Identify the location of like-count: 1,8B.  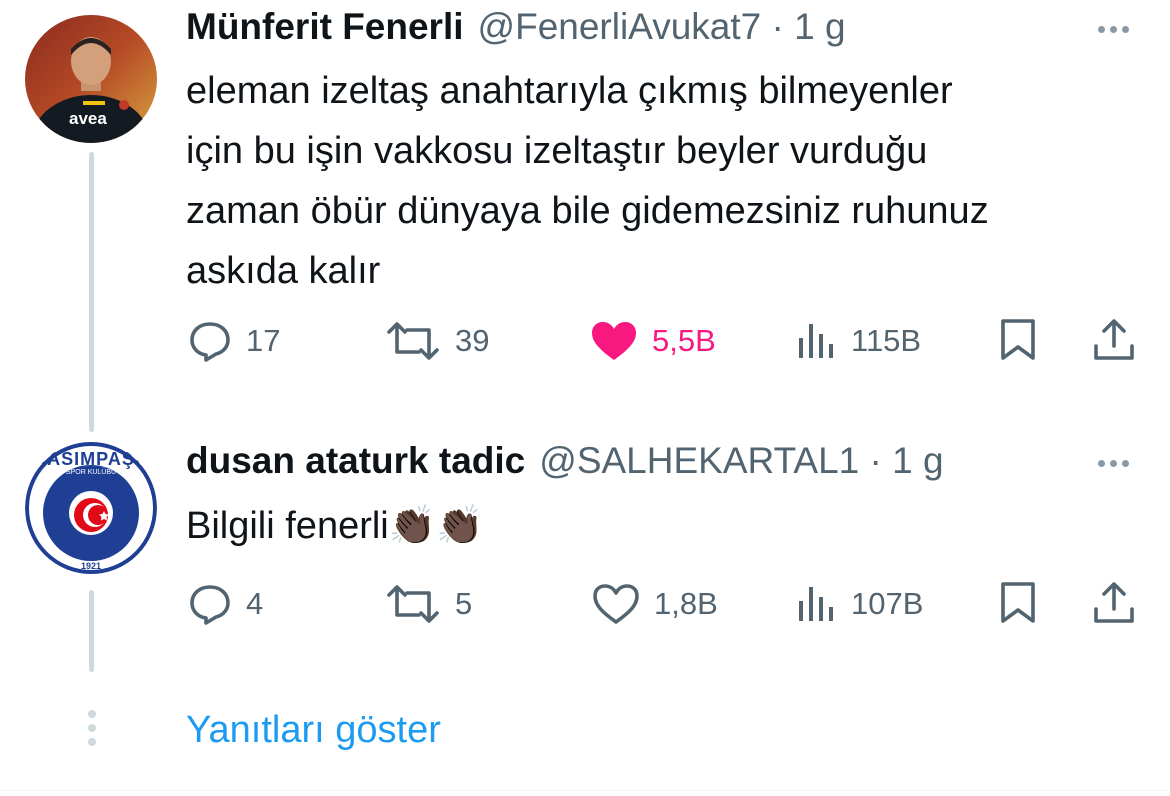
(686, 603).